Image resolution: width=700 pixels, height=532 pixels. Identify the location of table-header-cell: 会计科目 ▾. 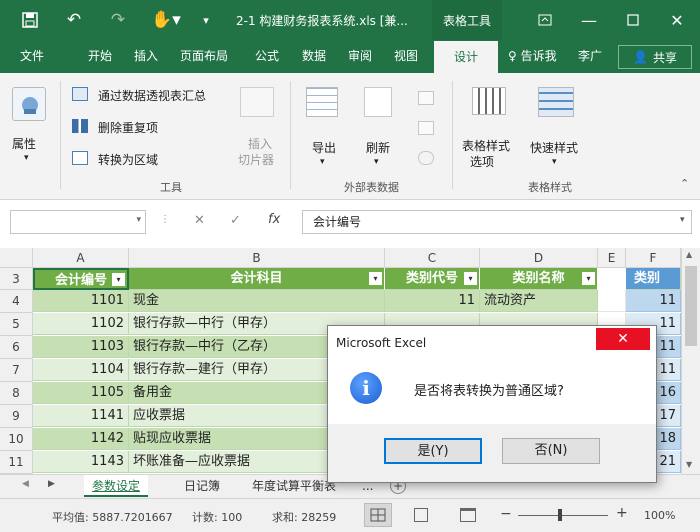
(257, 279).